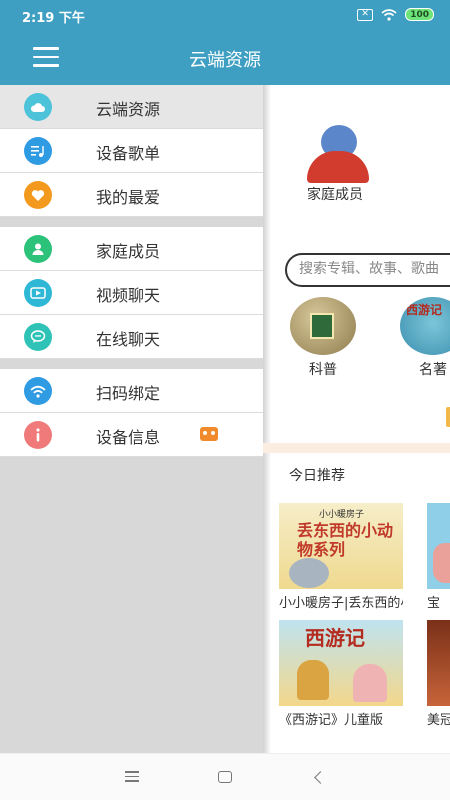 The width and height of the screenshot is (450, 800). Describe the element at coordinates (38, 293) in the screenshot. I see `video-icon` at that location.